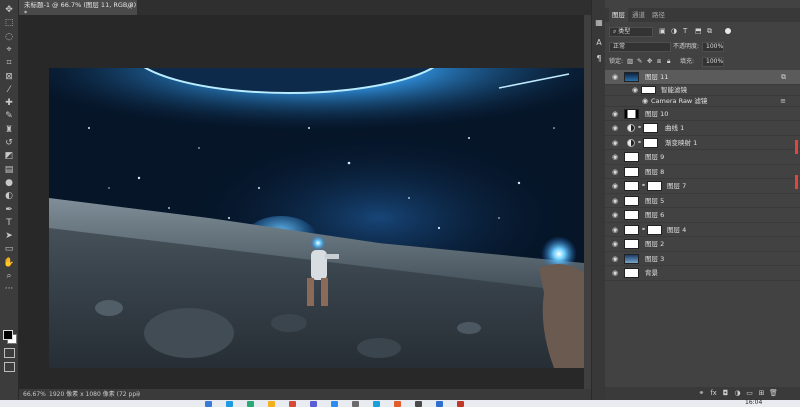  Describe the element at coordinates (702, 128) in the screenshot. I see `layer-row: ◉ ⚭ 曲线 1` at that location.